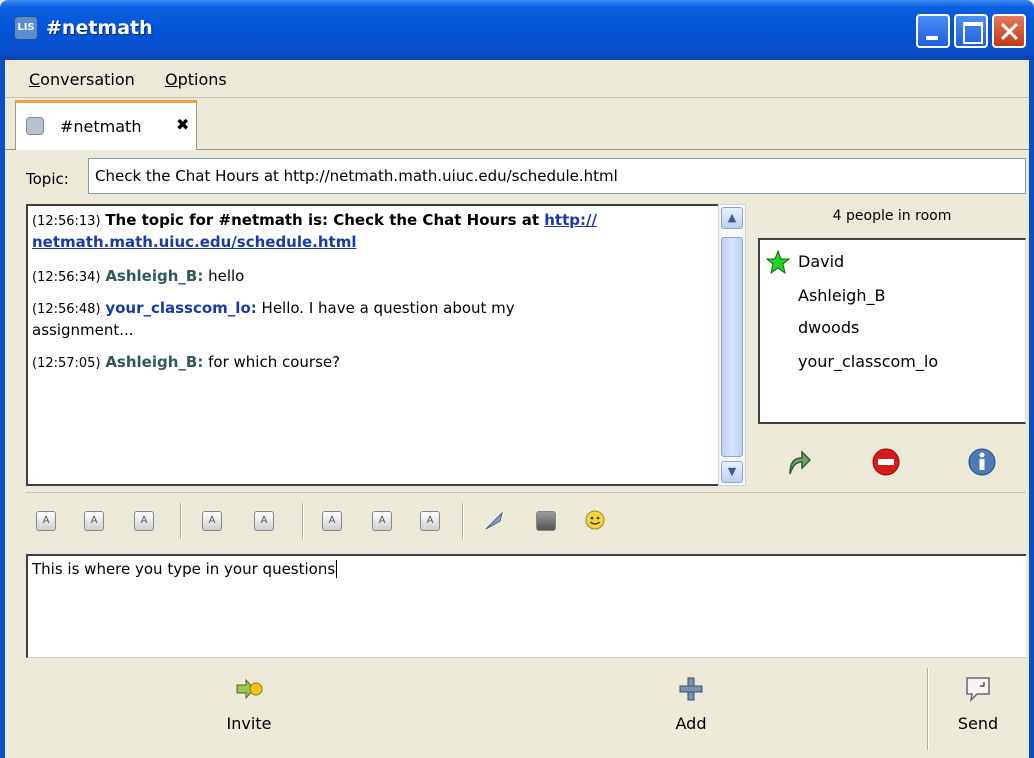  Describe the element at coordinates (517, 709) in the screenshot. I see `action-bar: Invite Add Send` at that location.